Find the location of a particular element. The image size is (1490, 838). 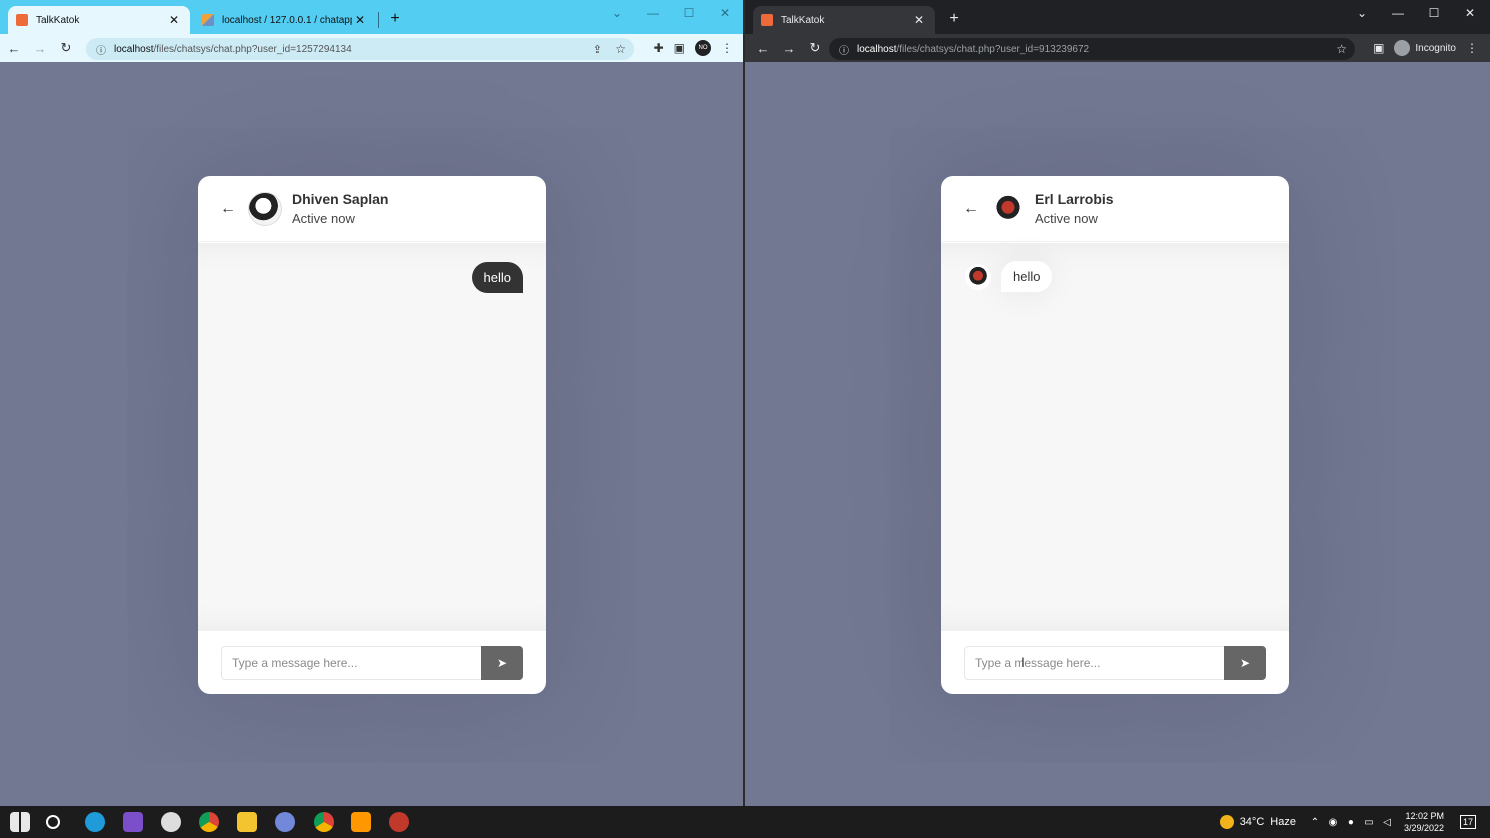

profile-avatar: NO is located at coordinates (703, 48).